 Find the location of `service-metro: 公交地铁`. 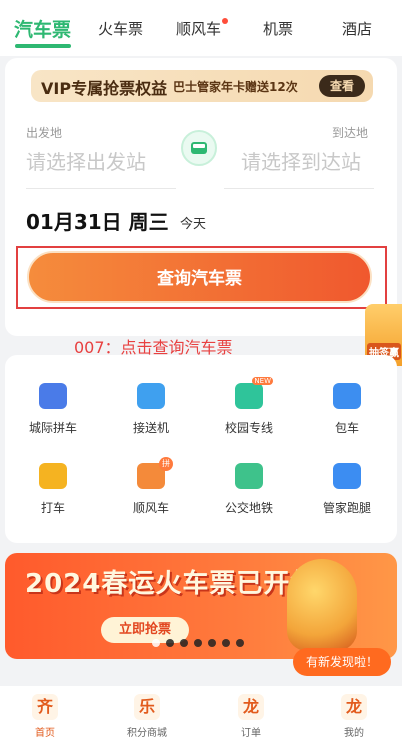

service-metro: 公交地铁 is located at coordinates (249, 489).